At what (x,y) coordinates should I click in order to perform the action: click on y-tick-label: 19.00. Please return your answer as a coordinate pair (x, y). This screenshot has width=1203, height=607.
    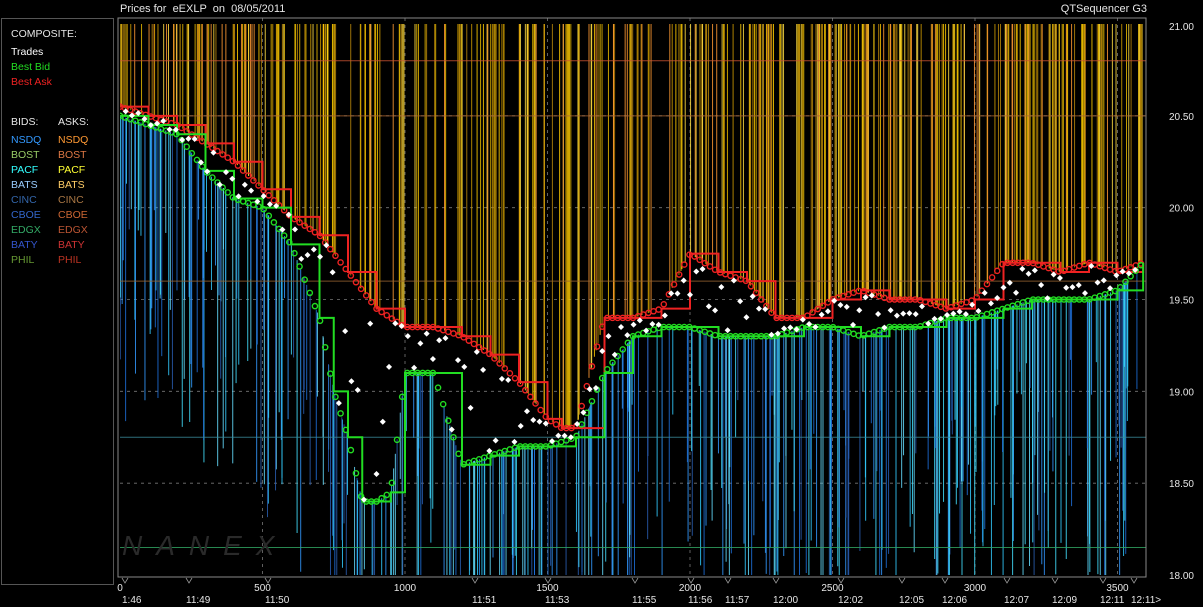
    Looking at the image, I should click on (1181, 392).